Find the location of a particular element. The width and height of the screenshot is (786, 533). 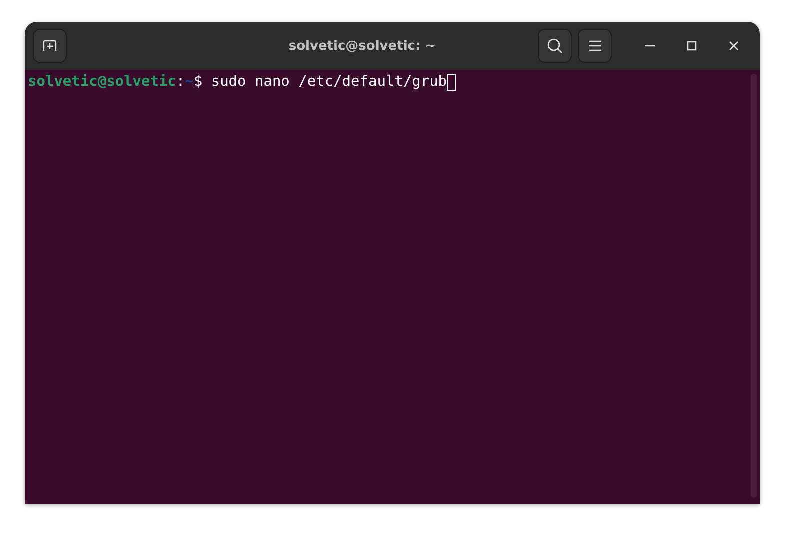

prompt-user-host: solvetic@solvetic is located at coordinates (102, 82).